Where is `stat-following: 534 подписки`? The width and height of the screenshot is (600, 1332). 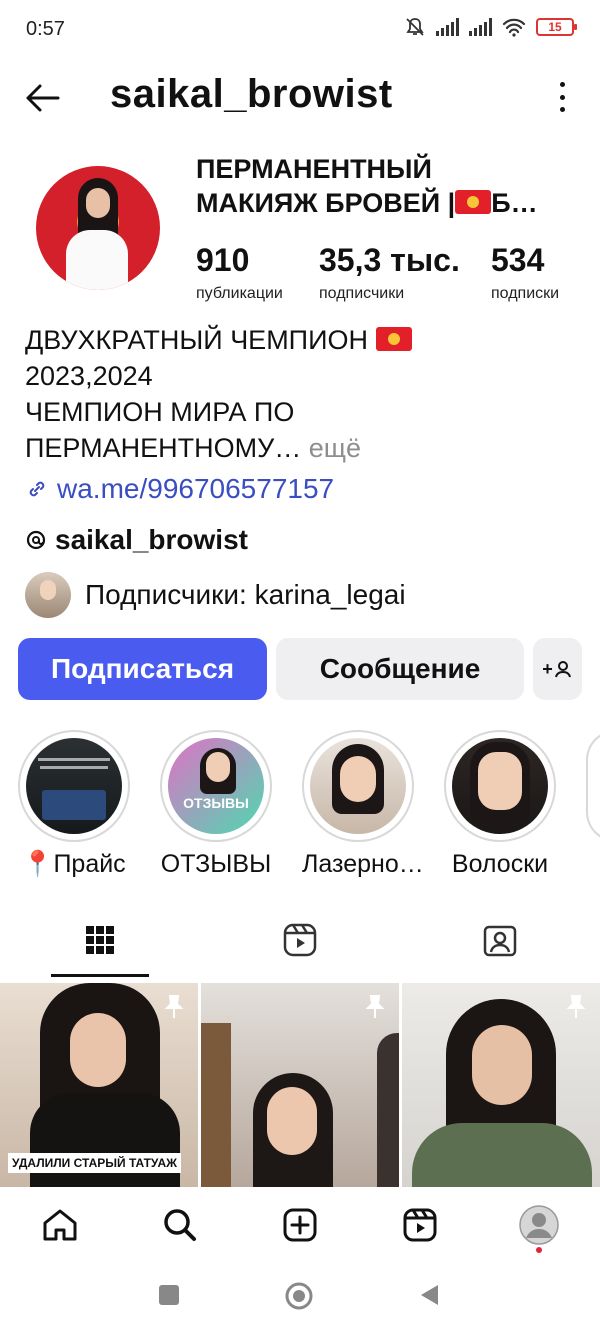
stat-following: 534 подписки is located at coordinates (525, 272).